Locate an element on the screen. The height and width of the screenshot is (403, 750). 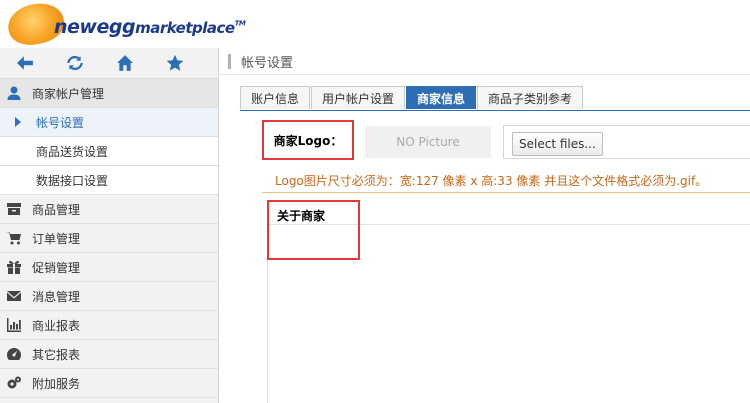
sidebar-group-merchant-account: 商家帐户管理 is located at coordinates (109, 93).